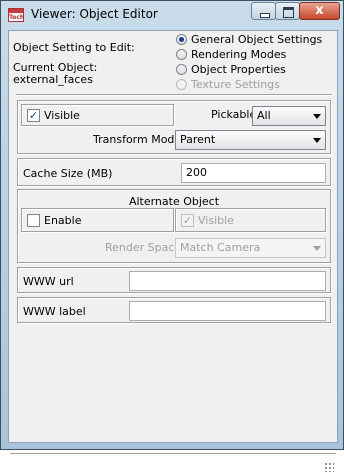  I want to click on render-space-dropdown: Match Camera, so click(250, 248).